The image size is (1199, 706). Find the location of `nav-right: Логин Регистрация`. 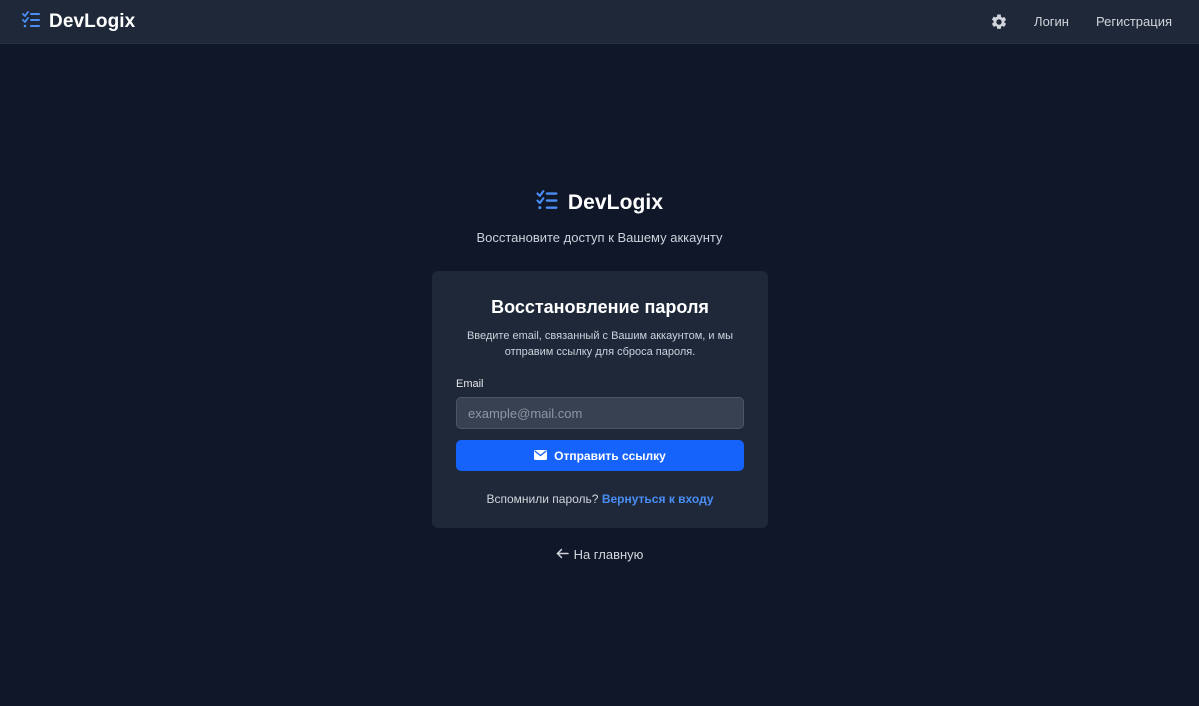

nav-right: Логин Регистрация is located at coordinates (1080, 22).